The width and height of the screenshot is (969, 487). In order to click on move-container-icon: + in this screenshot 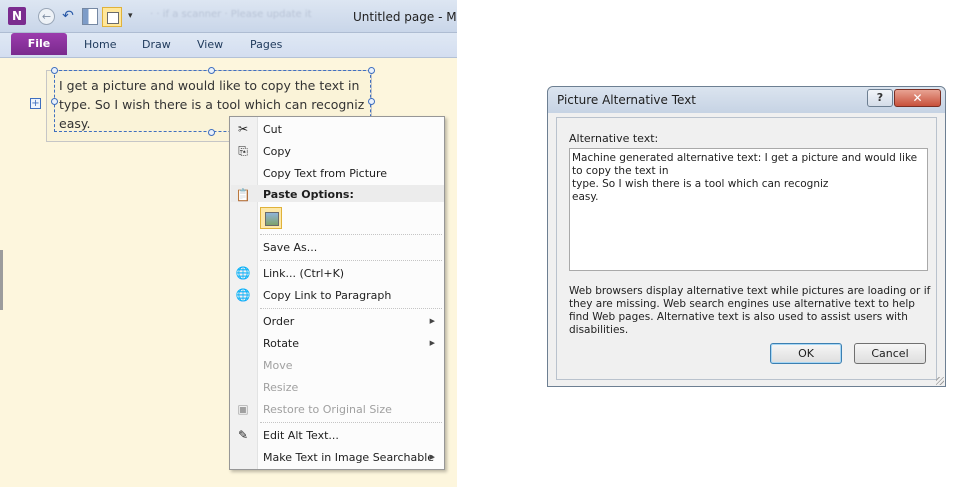, I will do `click(35, 103)`.